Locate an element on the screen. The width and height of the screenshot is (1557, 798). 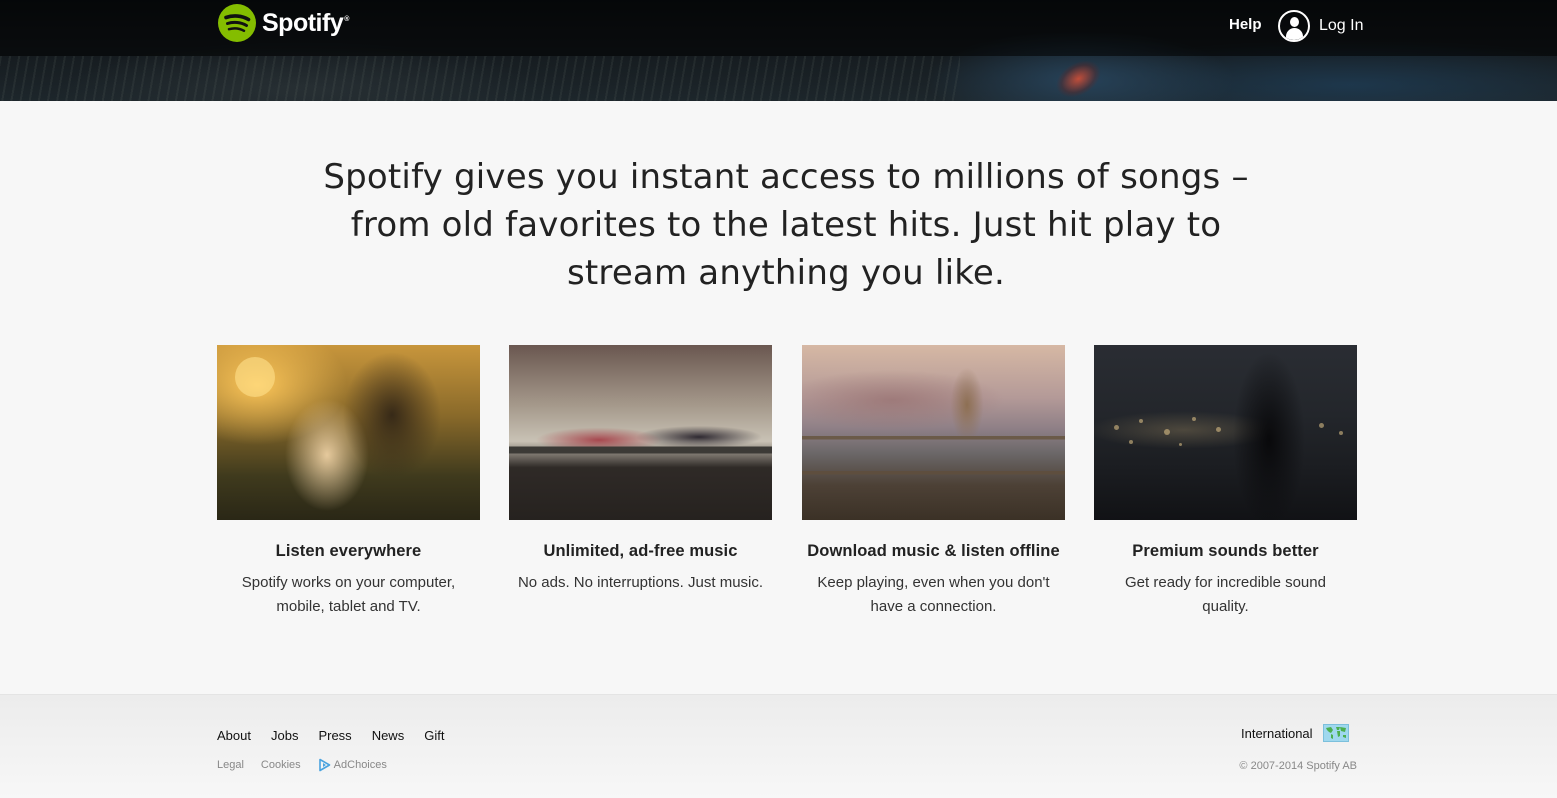
footer-link-news: News is located at coordinates (388, 735).